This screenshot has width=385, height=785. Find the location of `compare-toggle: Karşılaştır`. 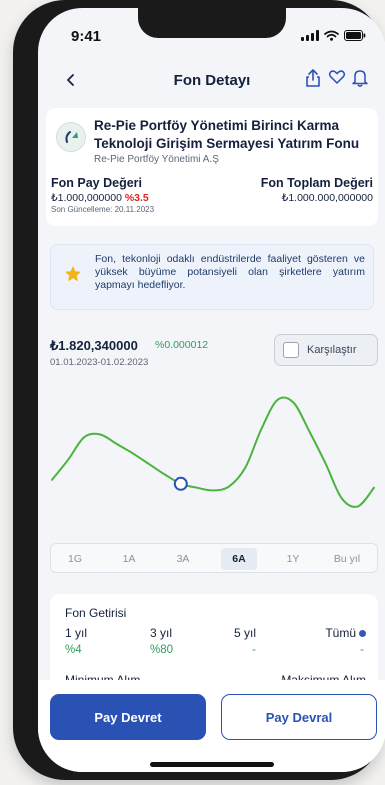

compare-toggle: Karşılaştır is located at coordinates (326, 350).